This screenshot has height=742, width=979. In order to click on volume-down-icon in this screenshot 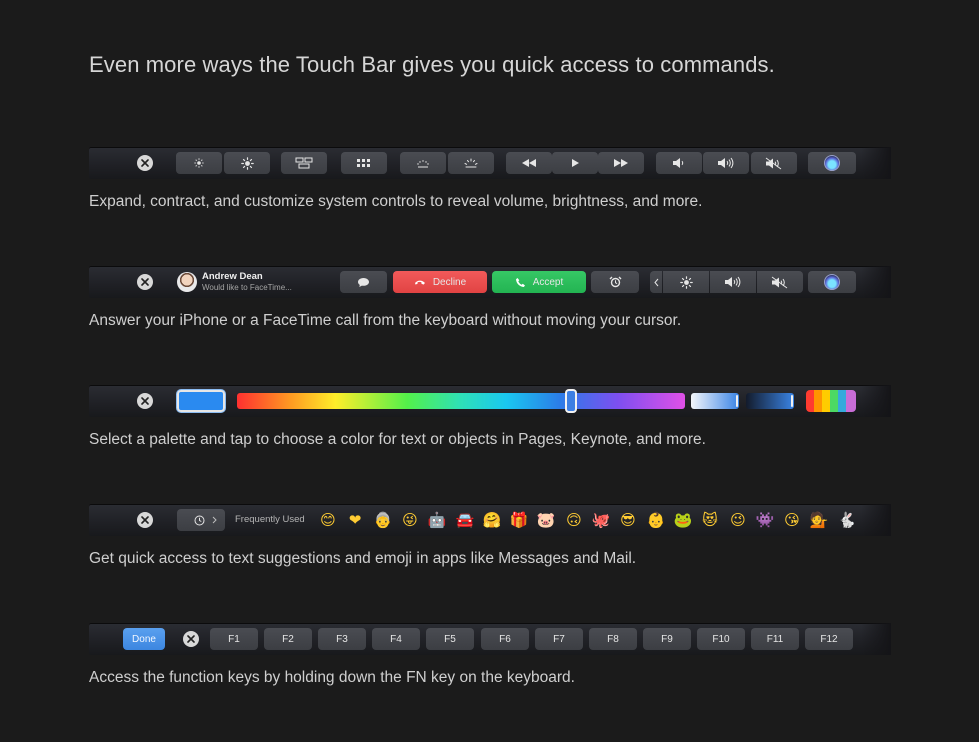, I will do `click(679, 163)`.